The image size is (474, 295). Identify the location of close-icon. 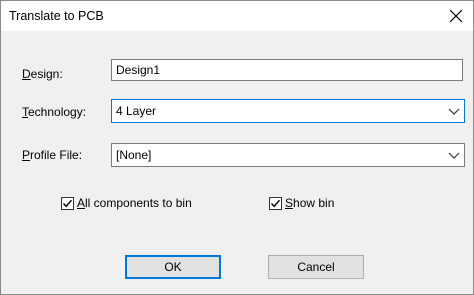
(456, 16).